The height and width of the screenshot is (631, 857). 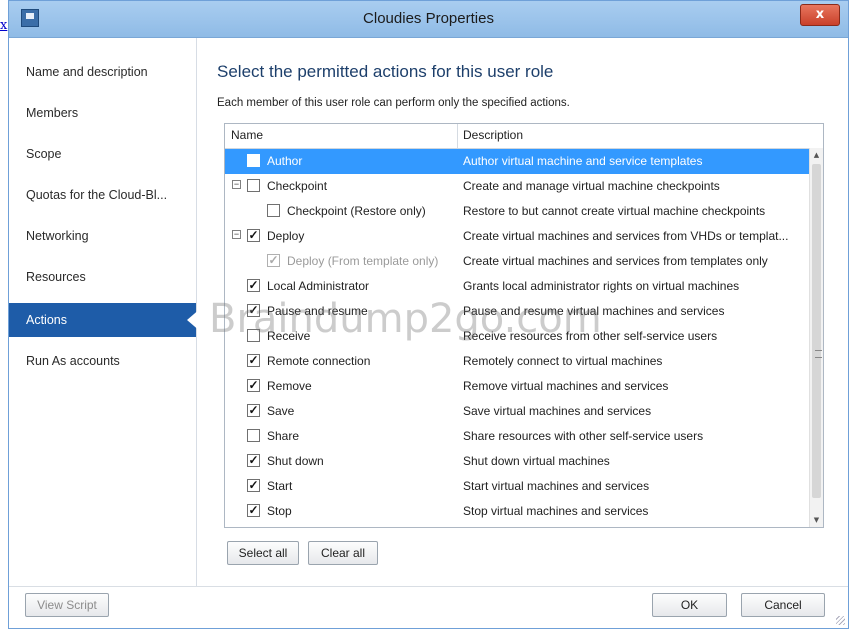 I want to click on action-name: Deploy, so click(x=286, y=236).